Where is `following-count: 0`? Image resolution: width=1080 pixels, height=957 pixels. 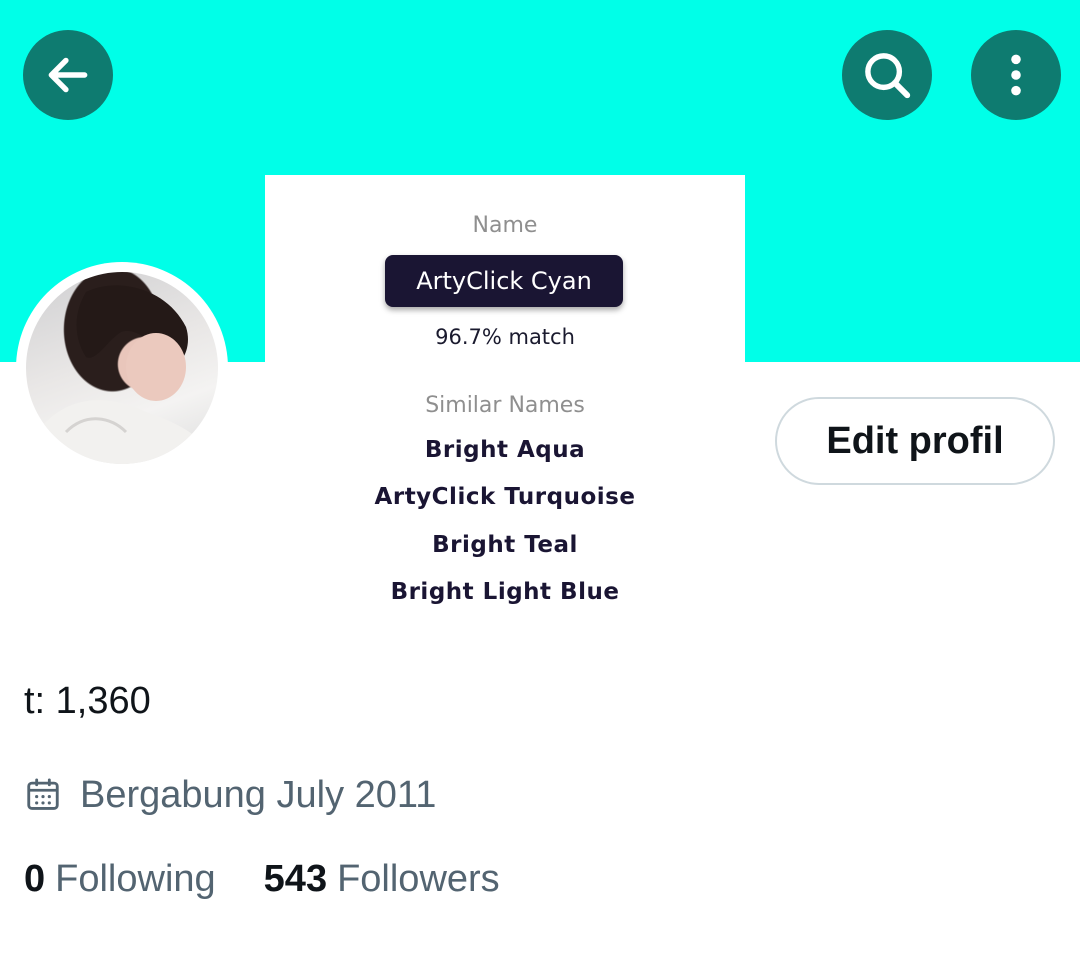 following-count: 0 is located at coordinates (35, 879).